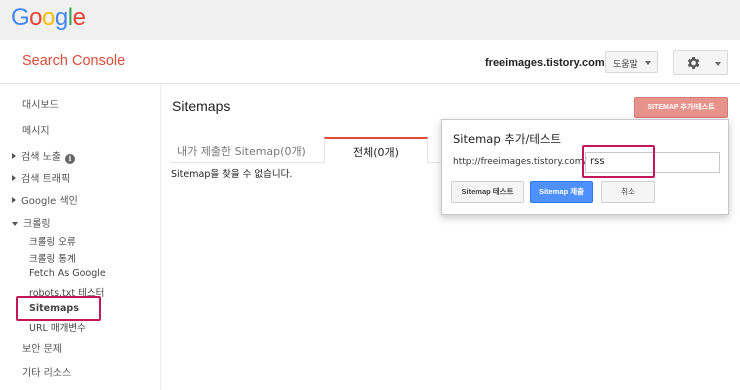 Image resolution: width=740 pixels, height=390 pixels. What do you see at coordinates (52, 241) in the screenshot?
I see `sidebar-item-crawl-errors: 크롤링 오류` at bounding box center [52, 241].